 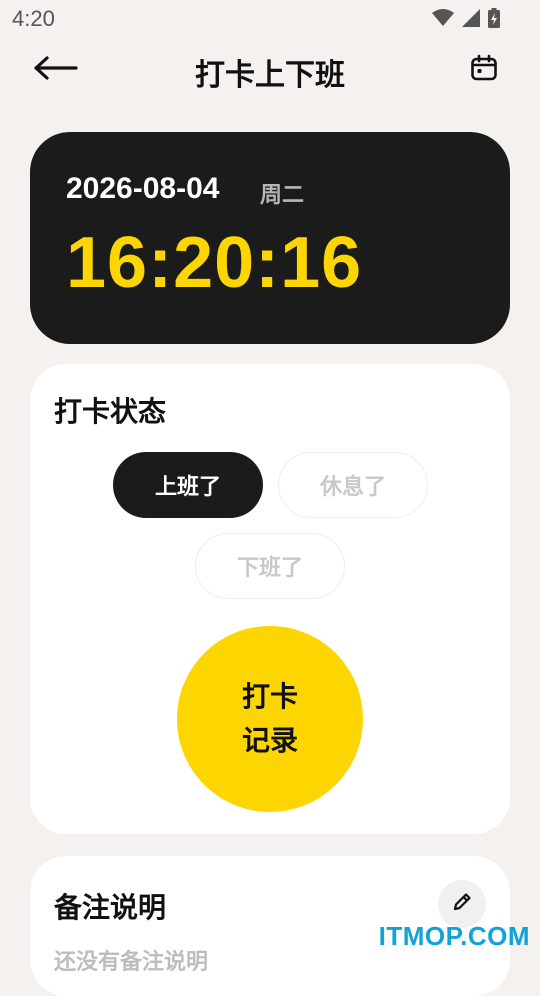 What do you see at coordinates (270, 719) in the screenshot?
I see `punch-record-button: 打卡 记录` at bounding box center [270, 719].